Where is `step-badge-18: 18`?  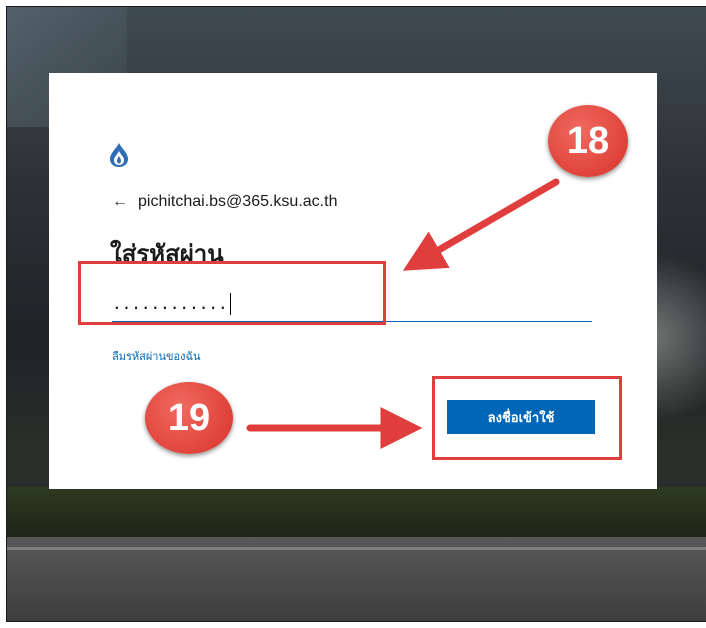 step-badge-18: 18 is located at coordinates (588, 141).